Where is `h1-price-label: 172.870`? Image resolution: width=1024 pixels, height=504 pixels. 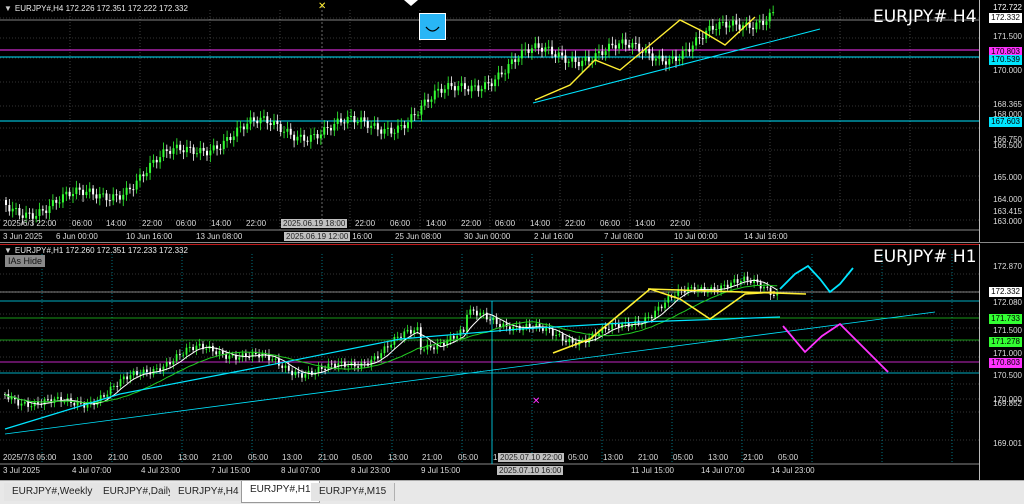
h1-price-label: 172.870 is located at coordinates (1007, 266).